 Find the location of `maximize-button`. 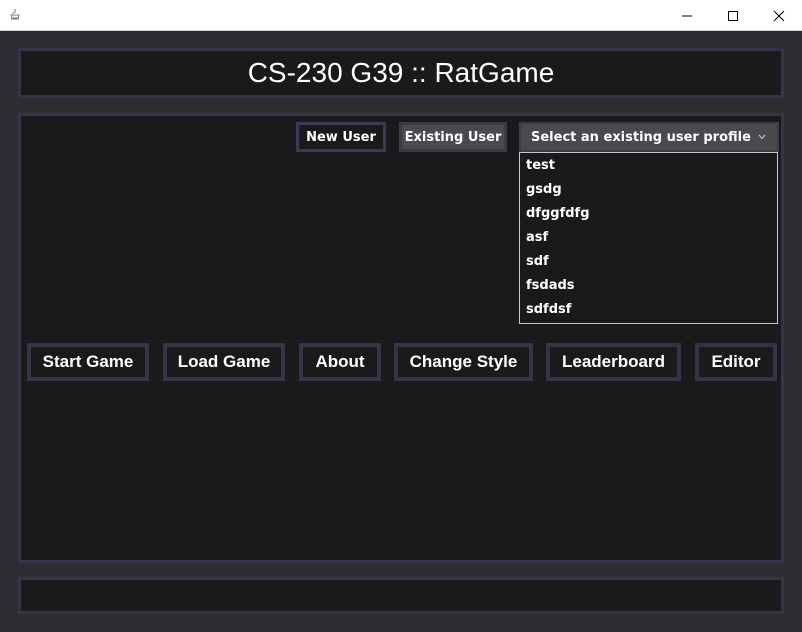

maximize-button is located at coordinates (733, 15).